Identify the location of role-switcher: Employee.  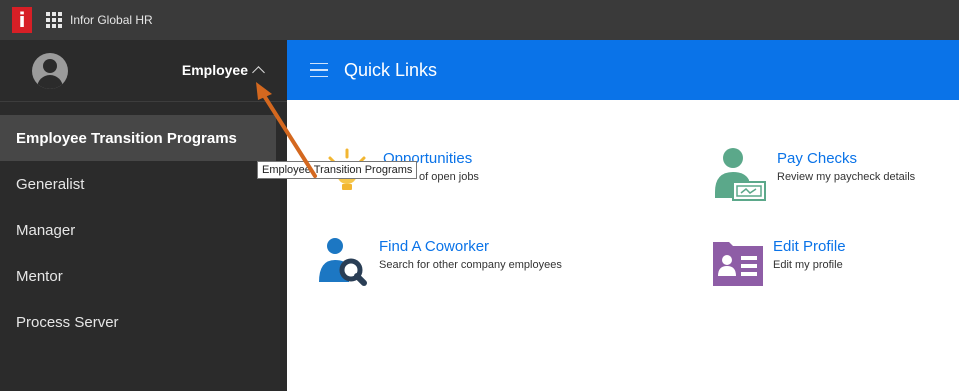
(223, 70).